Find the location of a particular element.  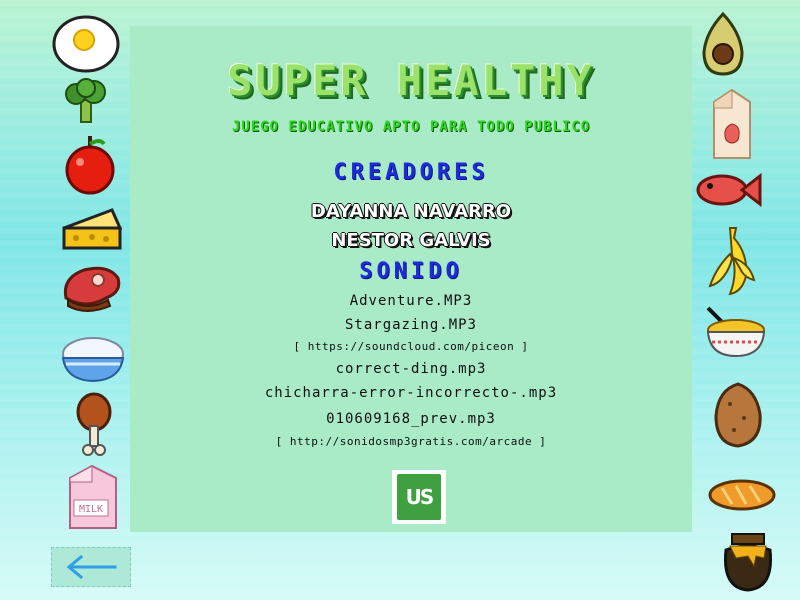

banana-icon is located at coordinates (730, 260).